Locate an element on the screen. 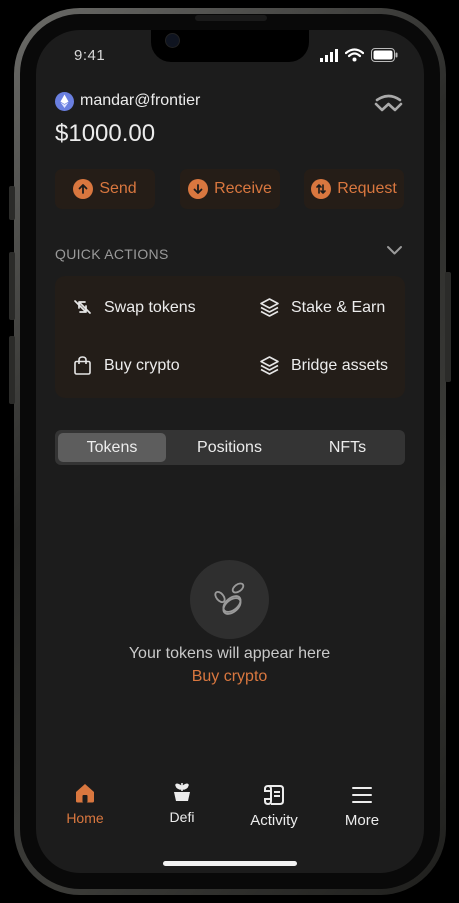  chevron-down-icon is located at coordinates (394, 250).